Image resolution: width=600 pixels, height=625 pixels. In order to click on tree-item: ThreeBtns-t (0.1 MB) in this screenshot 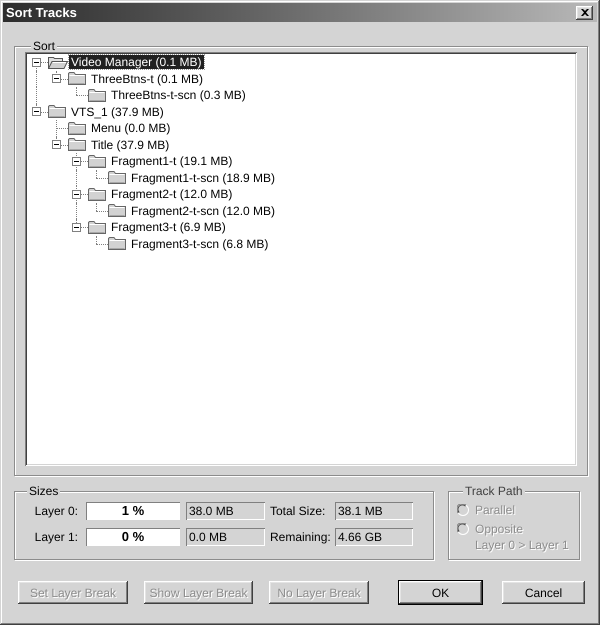, I will do `click(147, 79)`.